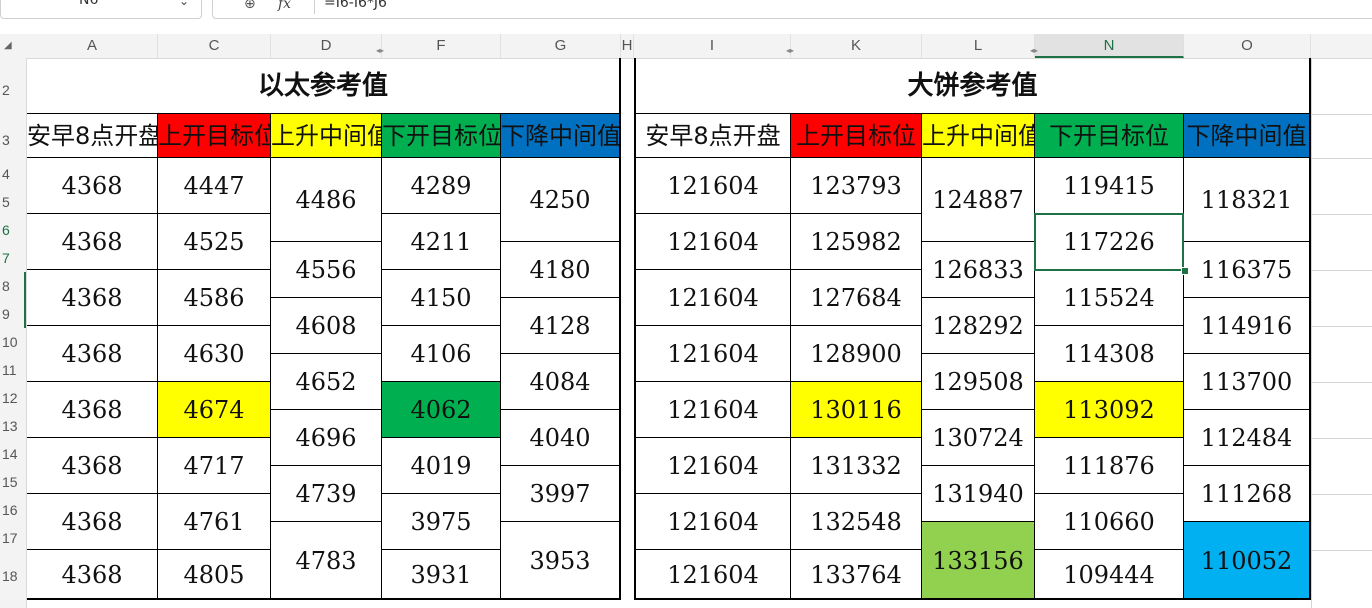 The width and height of the screenshot is (1372, 608). What do you see at coordinates (1247, 200) in the screenshot?
I see `btc-down_mid-cell: 118321` at bounding box center [1247, 200].